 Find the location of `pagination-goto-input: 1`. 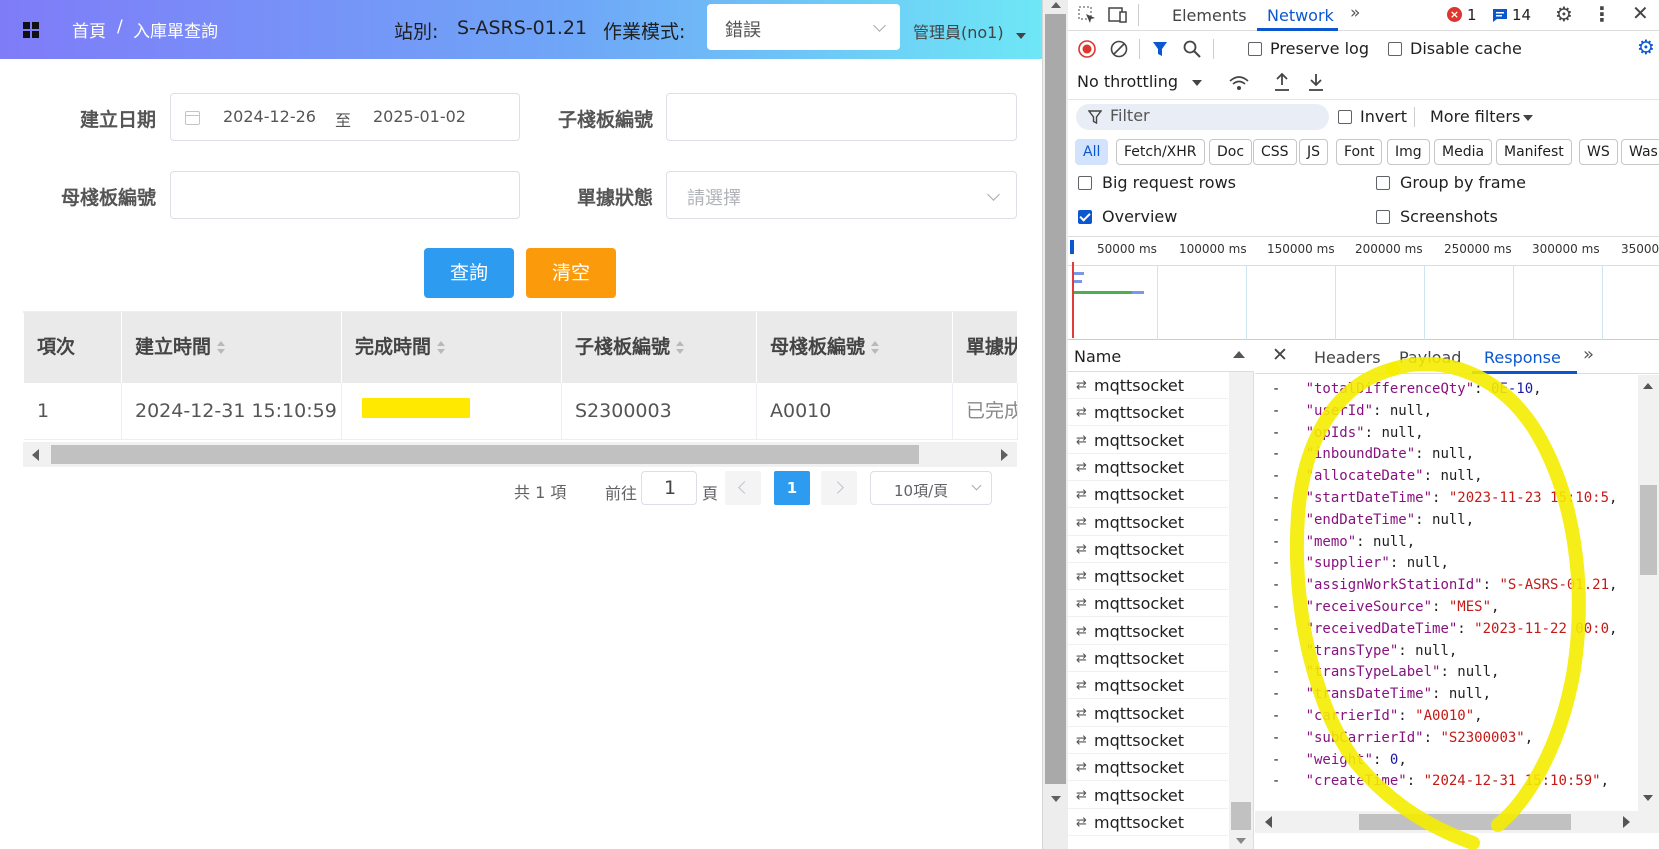

pagination-goto-input: 1 is located at coordinates (669, 488).